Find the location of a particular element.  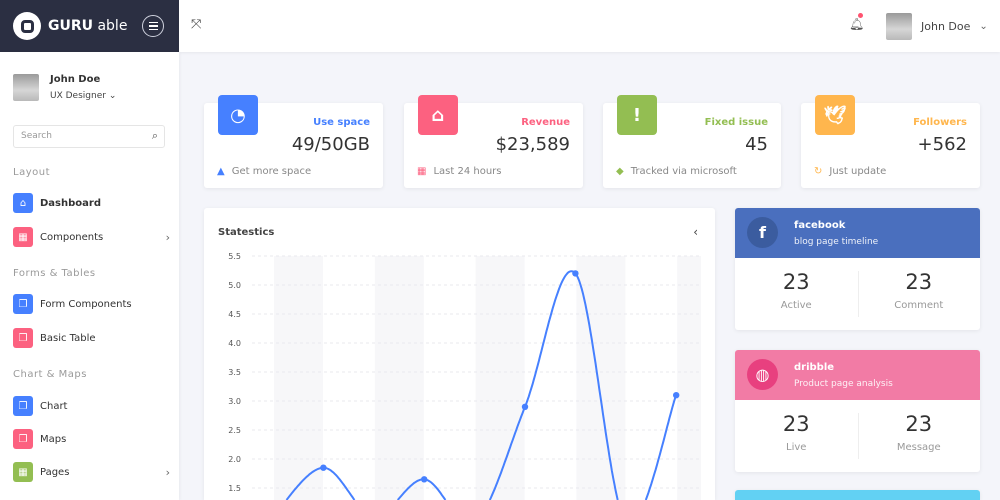

y-tick-label: 4.5 is located at coordinates (234, 314).